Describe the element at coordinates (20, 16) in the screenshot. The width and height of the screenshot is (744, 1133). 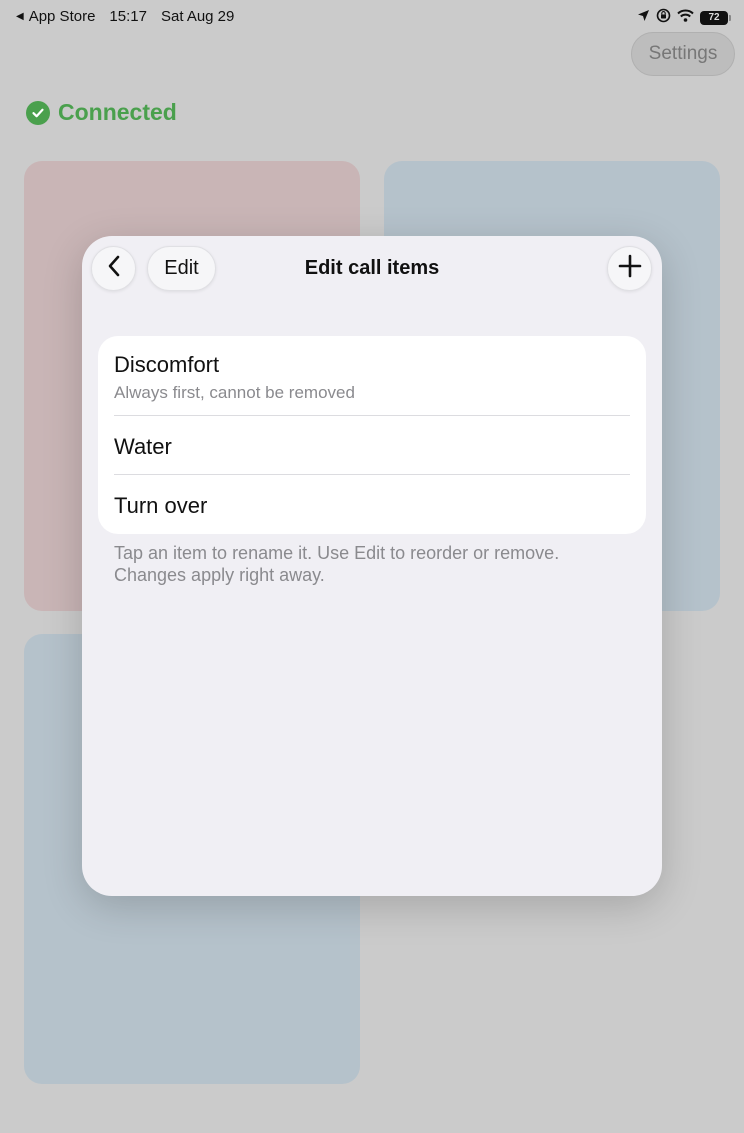
I see `back-triangle-icon: ◀` at that location.